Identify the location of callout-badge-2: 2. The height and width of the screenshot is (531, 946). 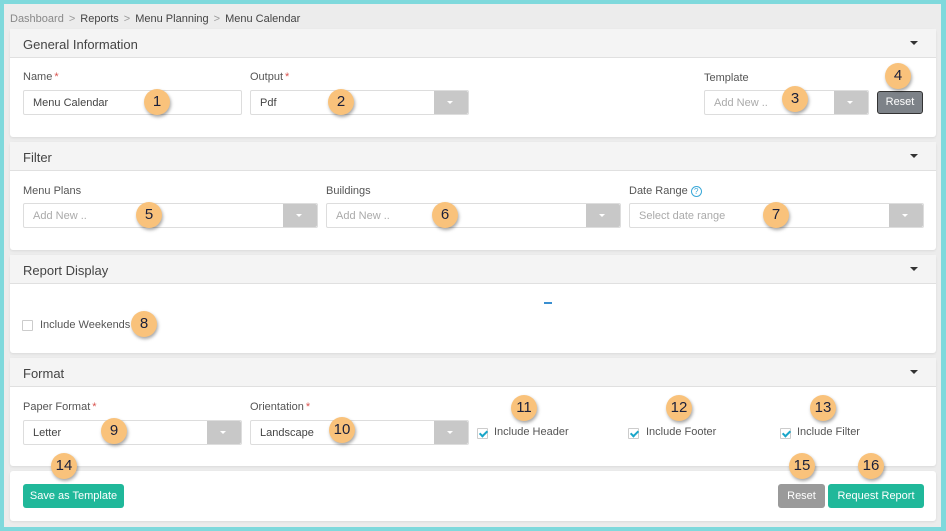
(341, 102).